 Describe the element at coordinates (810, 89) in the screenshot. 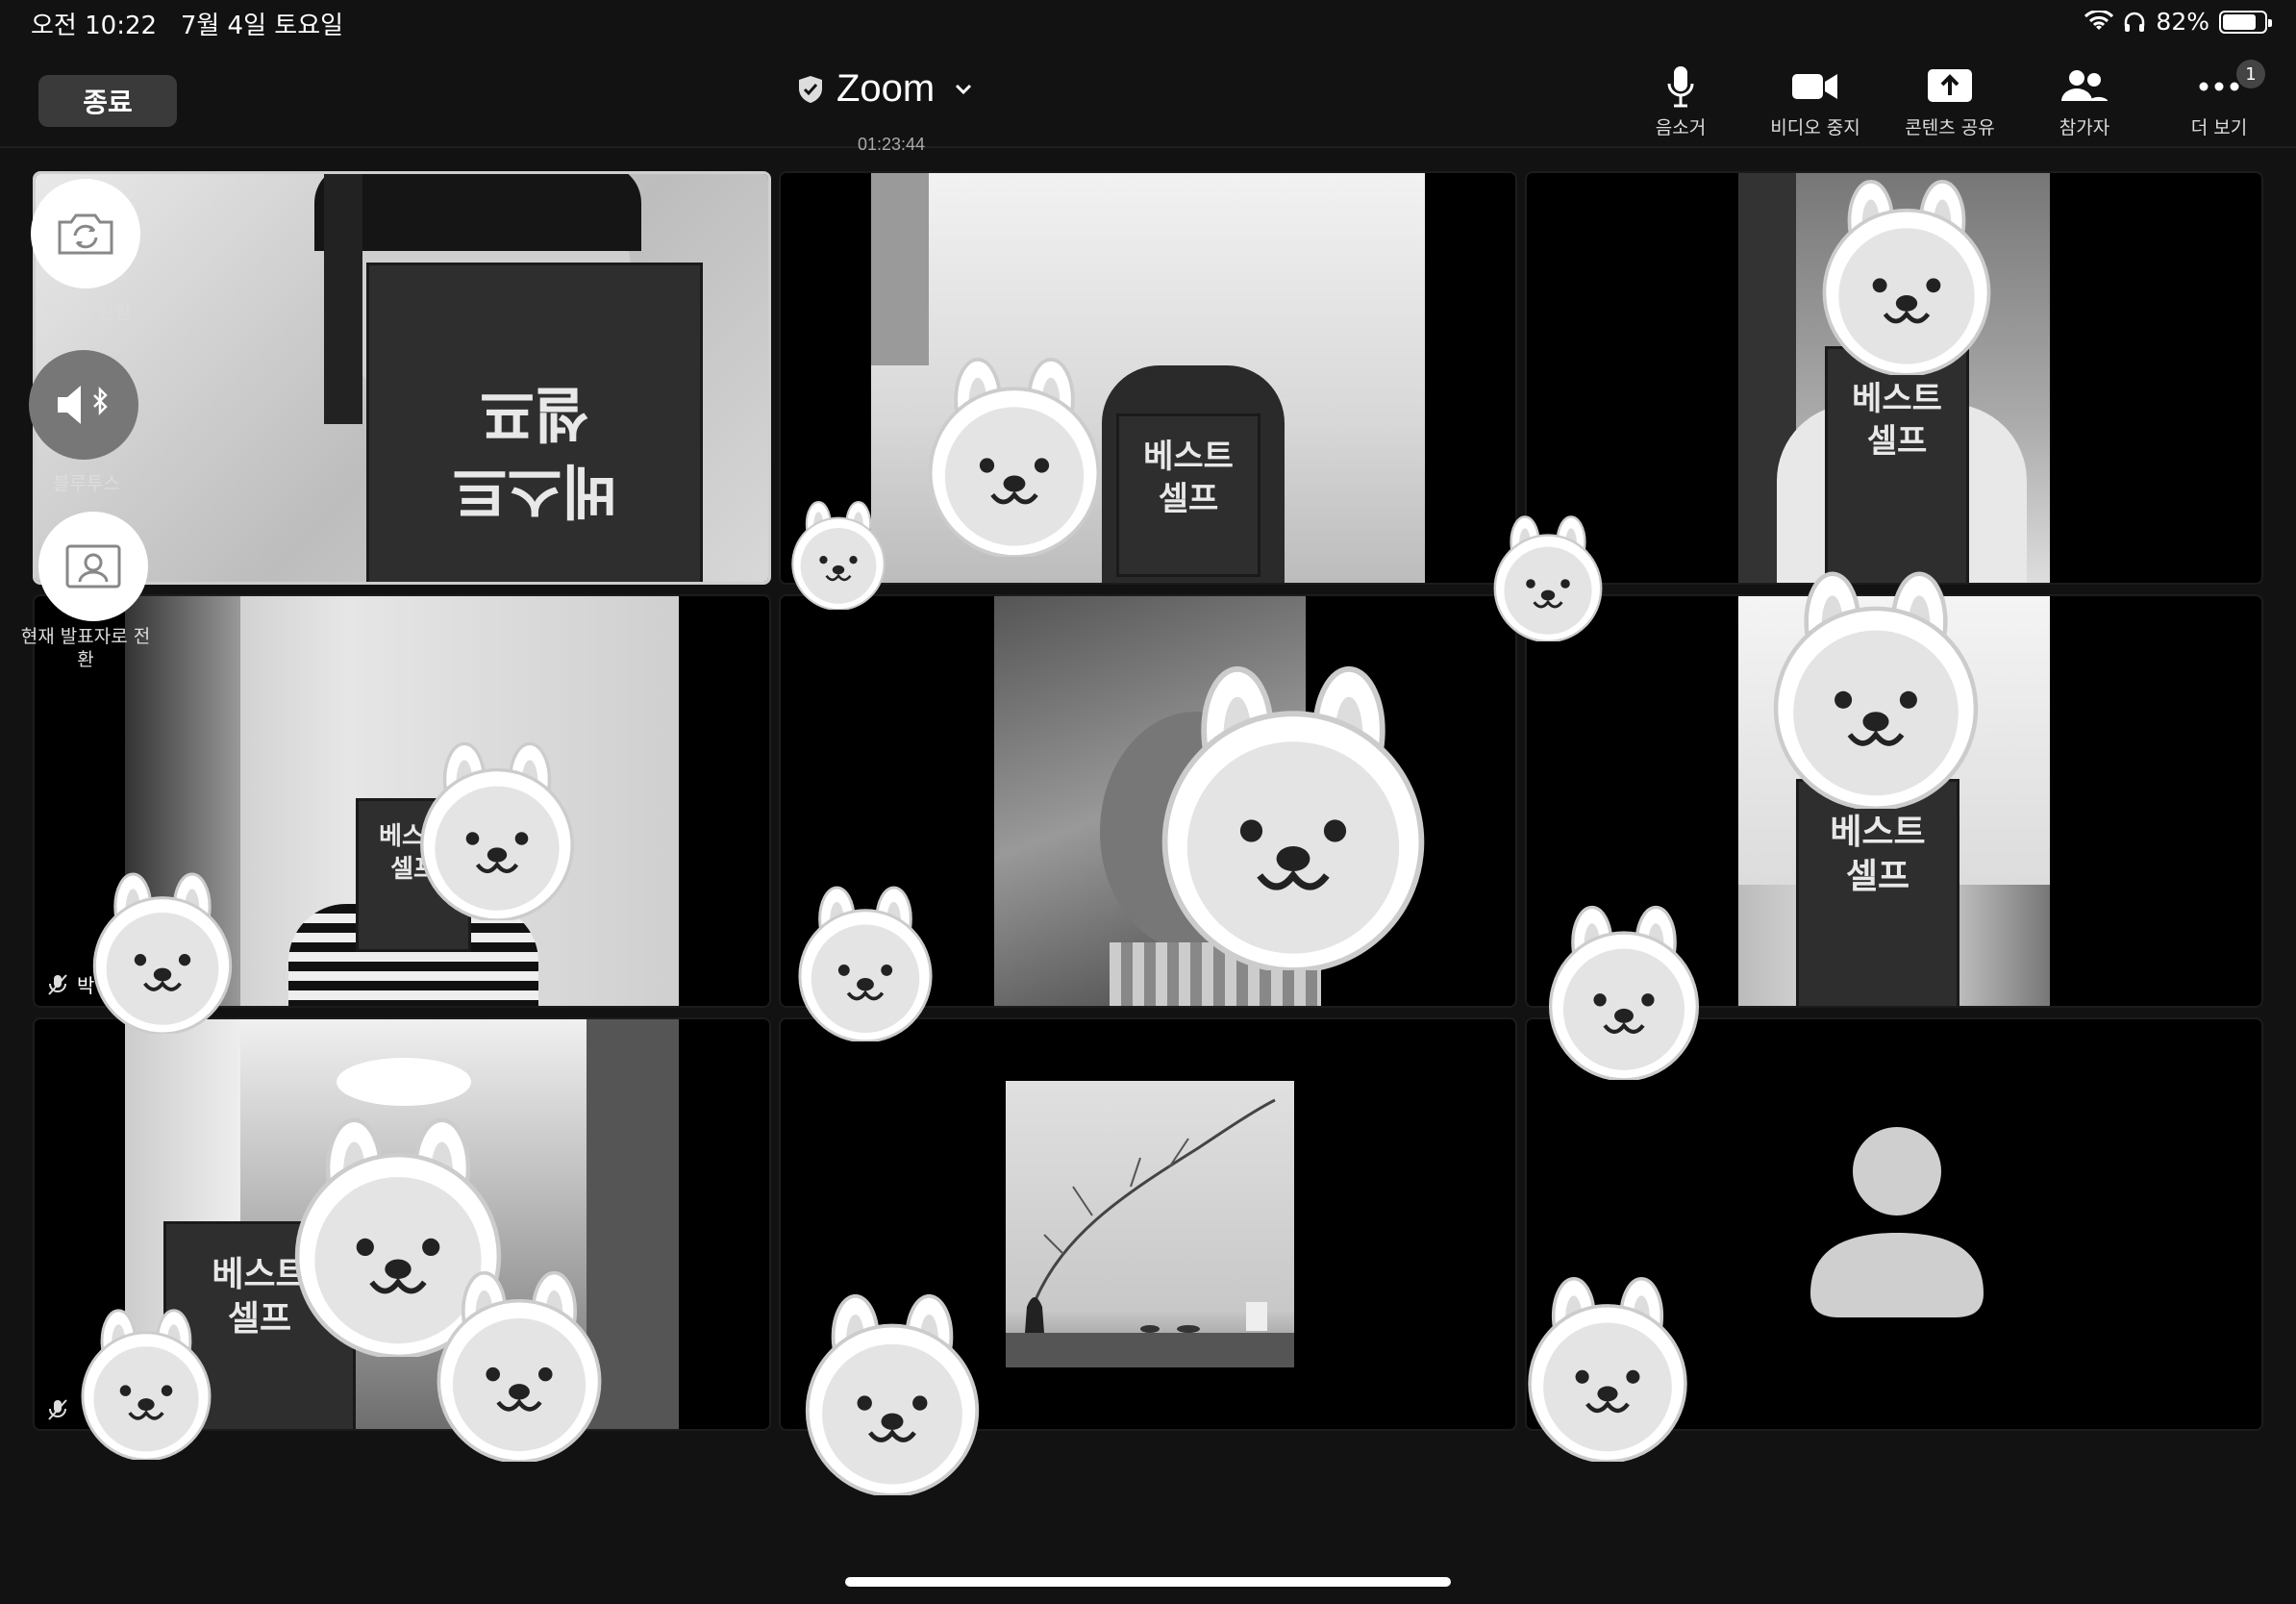

I see `shield-check-icon` at that location.